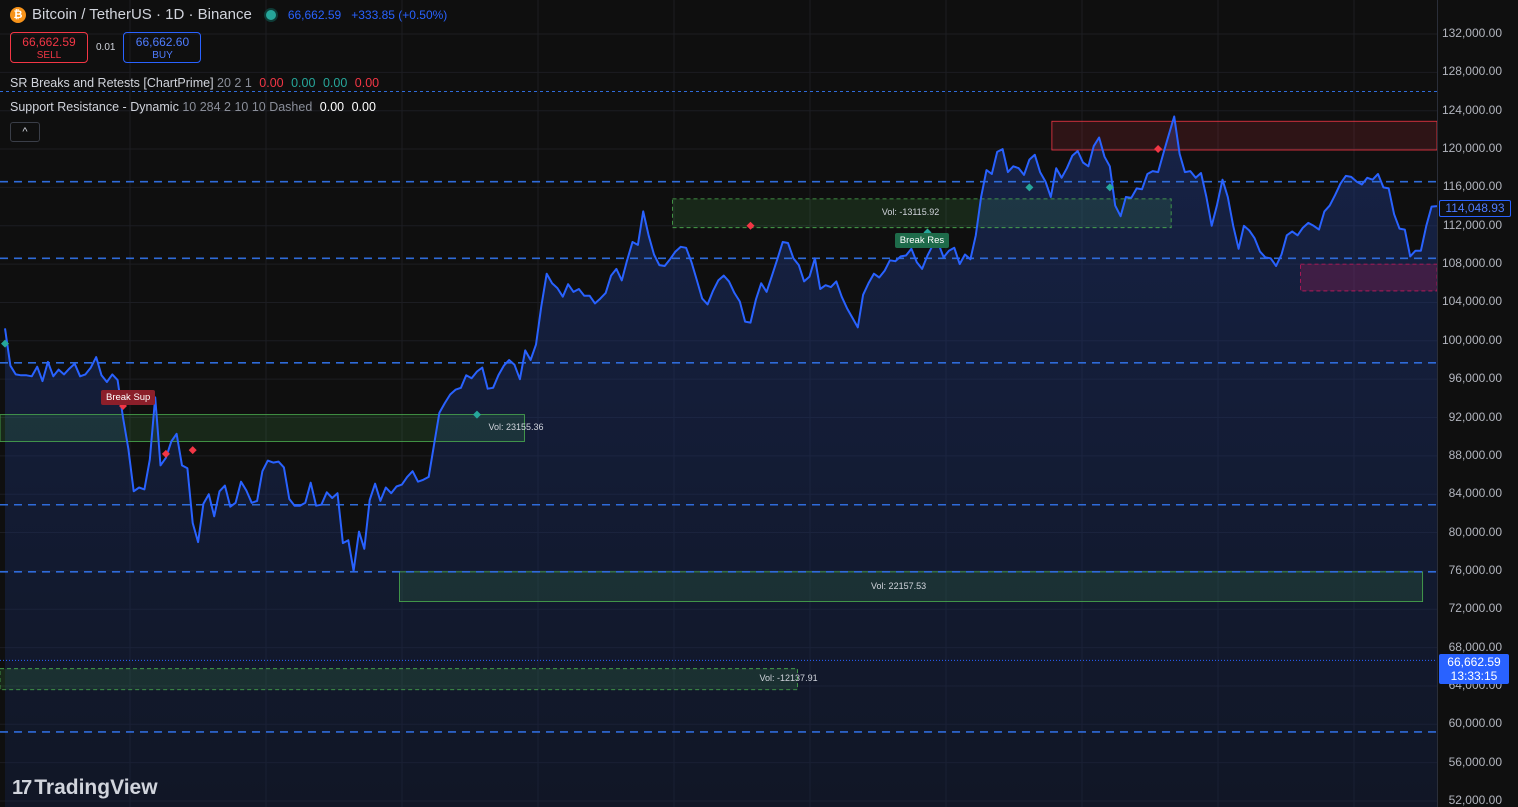 The image size is (1518, 807). Describe the element at coordinates (162, 42) in the screenshot. I see `buy-price: 66,662.60` at that location.